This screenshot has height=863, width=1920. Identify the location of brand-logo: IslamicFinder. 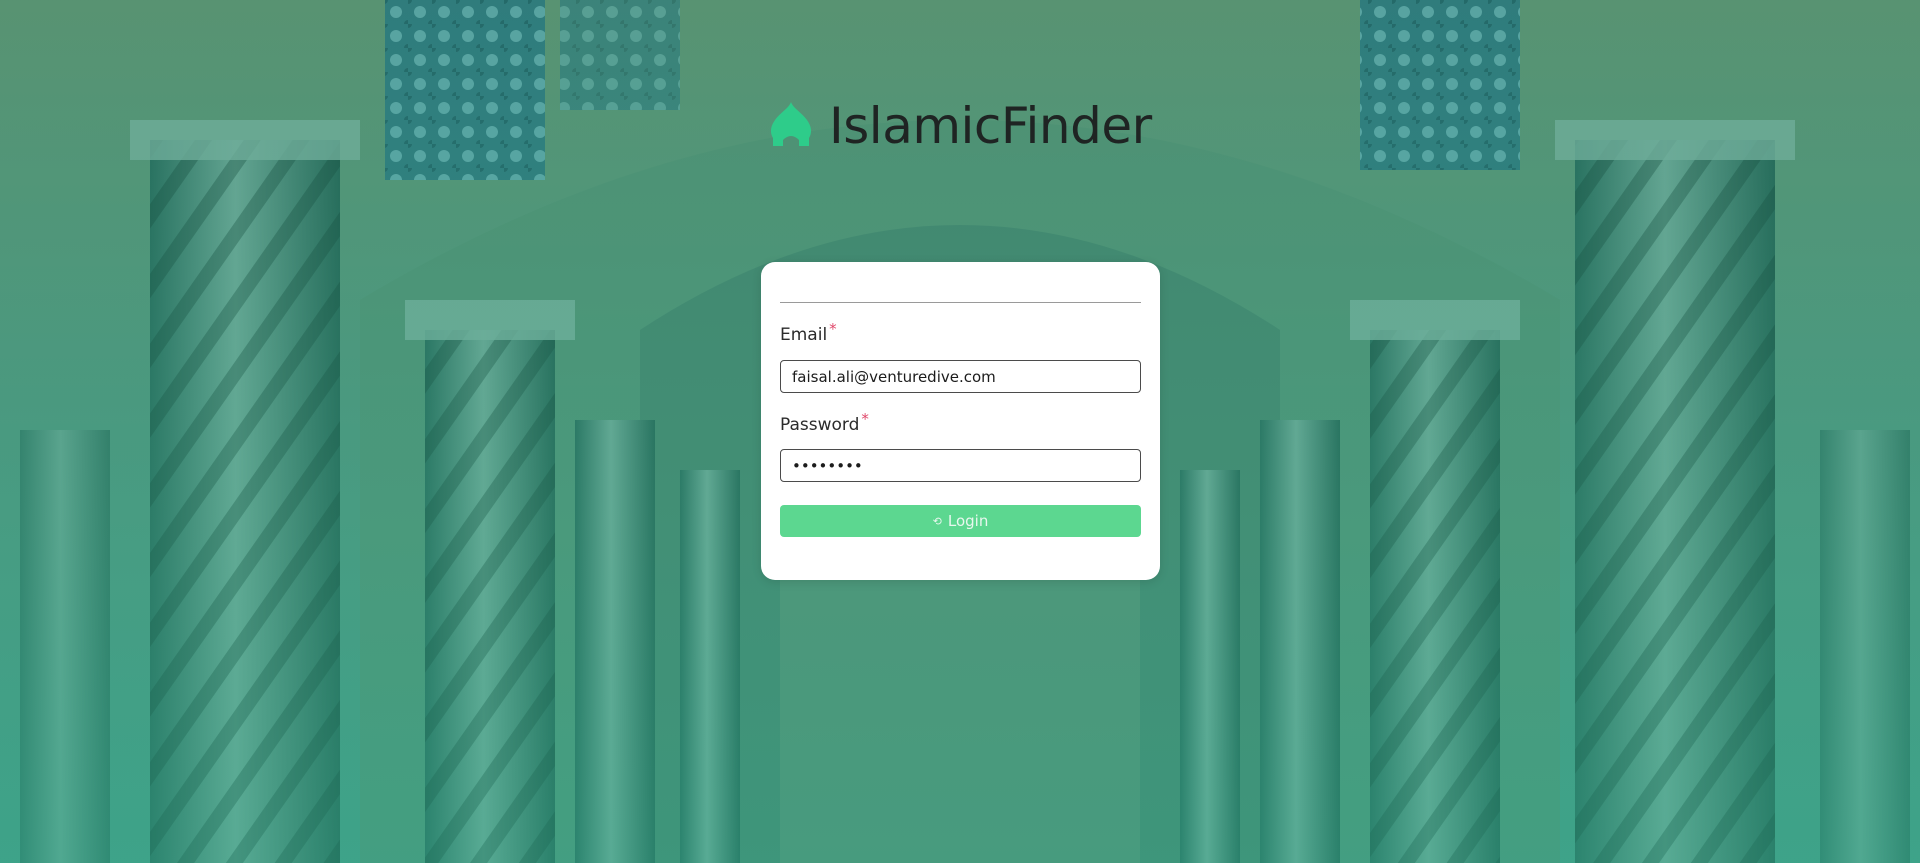
(959, 126).